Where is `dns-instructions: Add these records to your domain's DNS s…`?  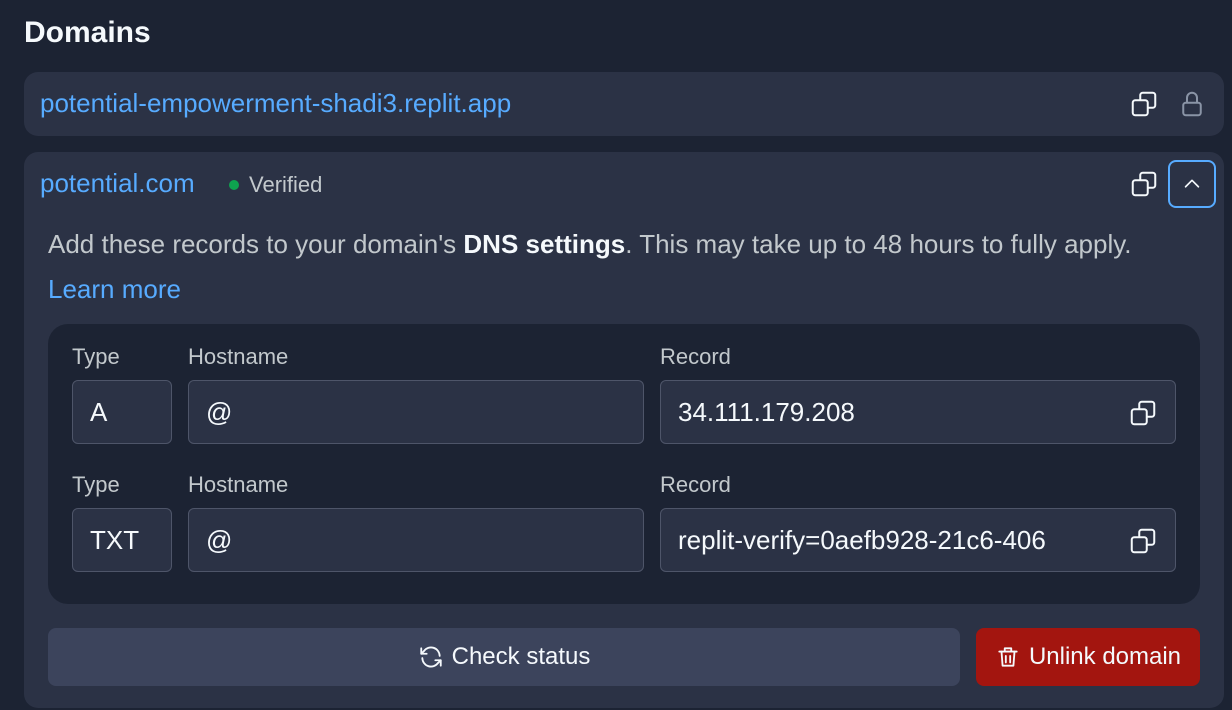
dns-instructions: Add these records to your domain's DNS s… is located at coordinates (608, 267).